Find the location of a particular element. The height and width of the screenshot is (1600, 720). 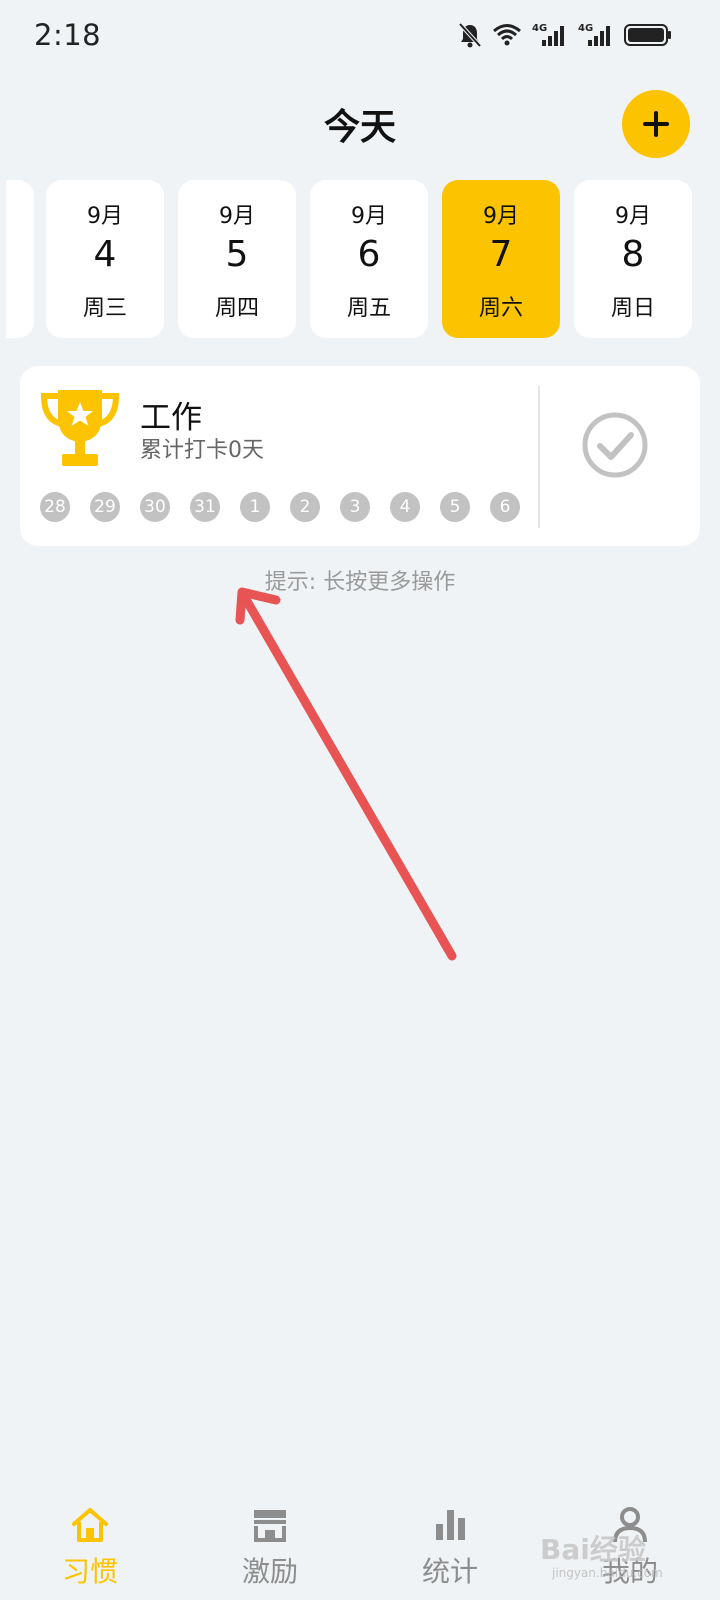

nav-item-rewards: 激励 is located at coordinates (270, 1548).